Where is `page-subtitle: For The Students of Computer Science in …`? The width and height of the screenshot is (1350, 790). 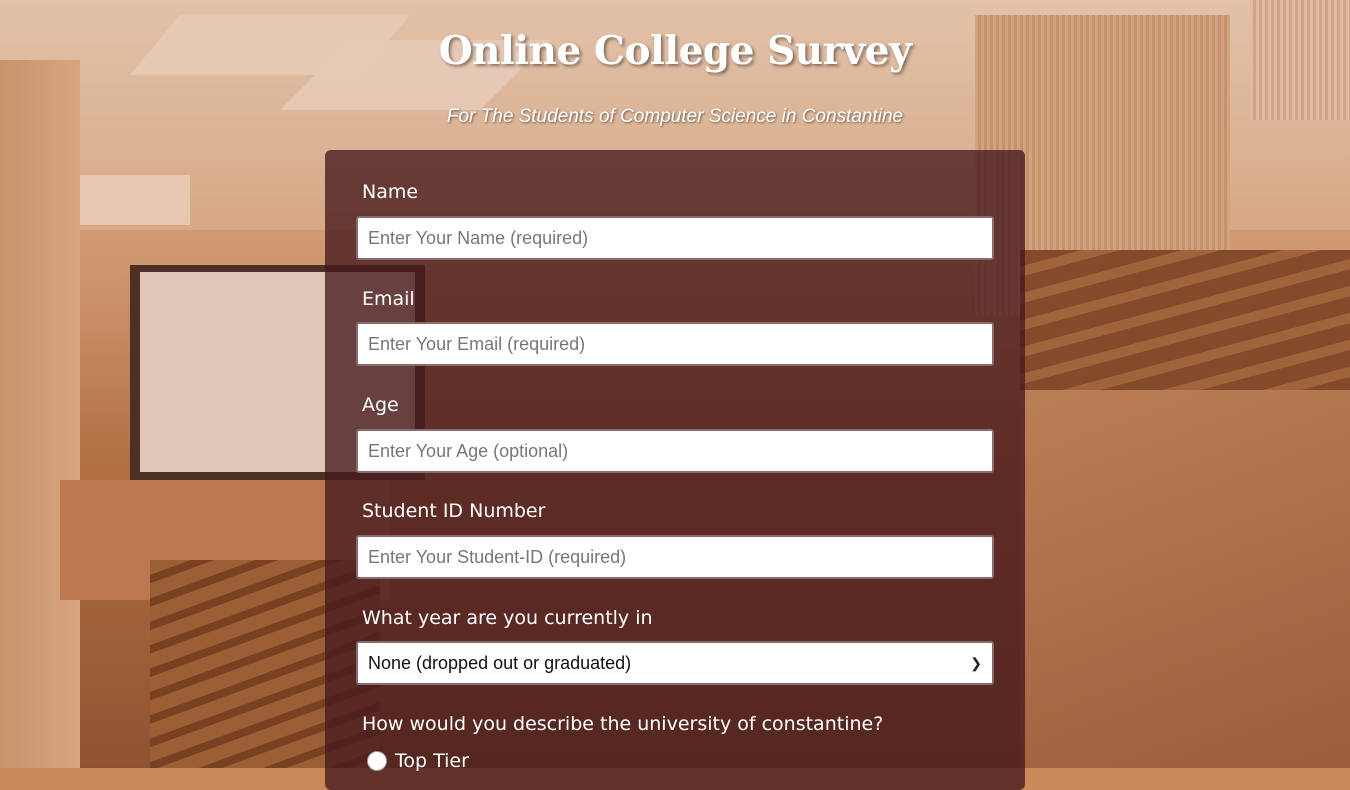
page-subtitle: For The Students of Computer Science in … is located at coordinates (675, 116).